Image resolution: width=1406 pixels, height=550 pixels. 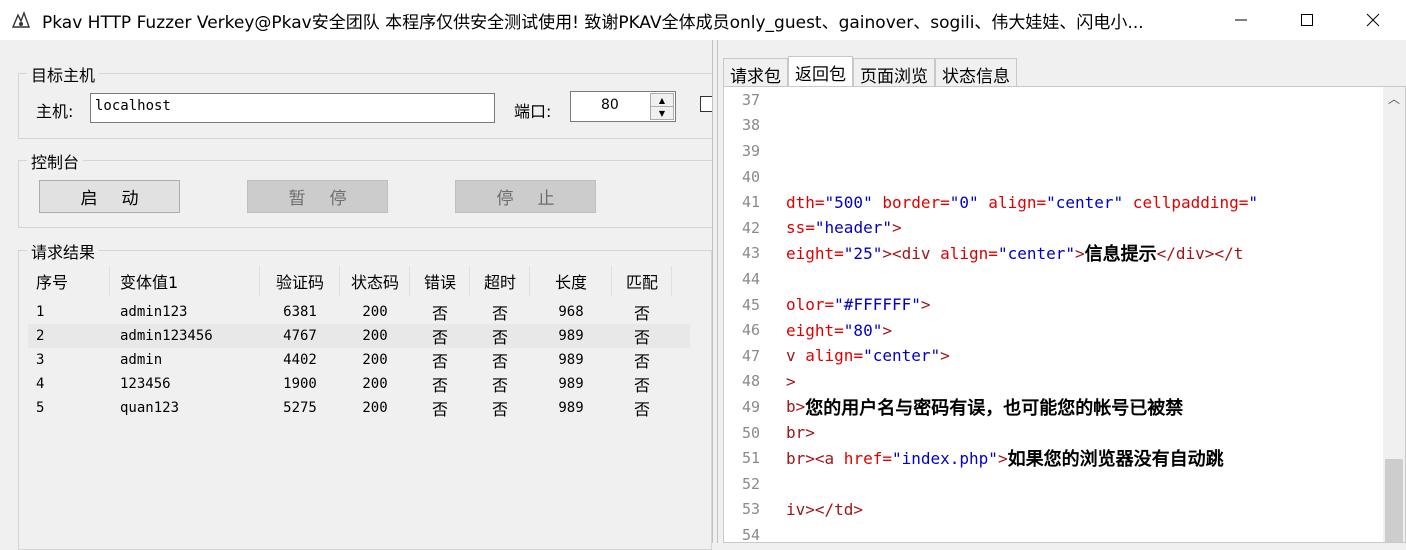 I want to click on spin-up-icon: ▲, so click(x=662, y=100).